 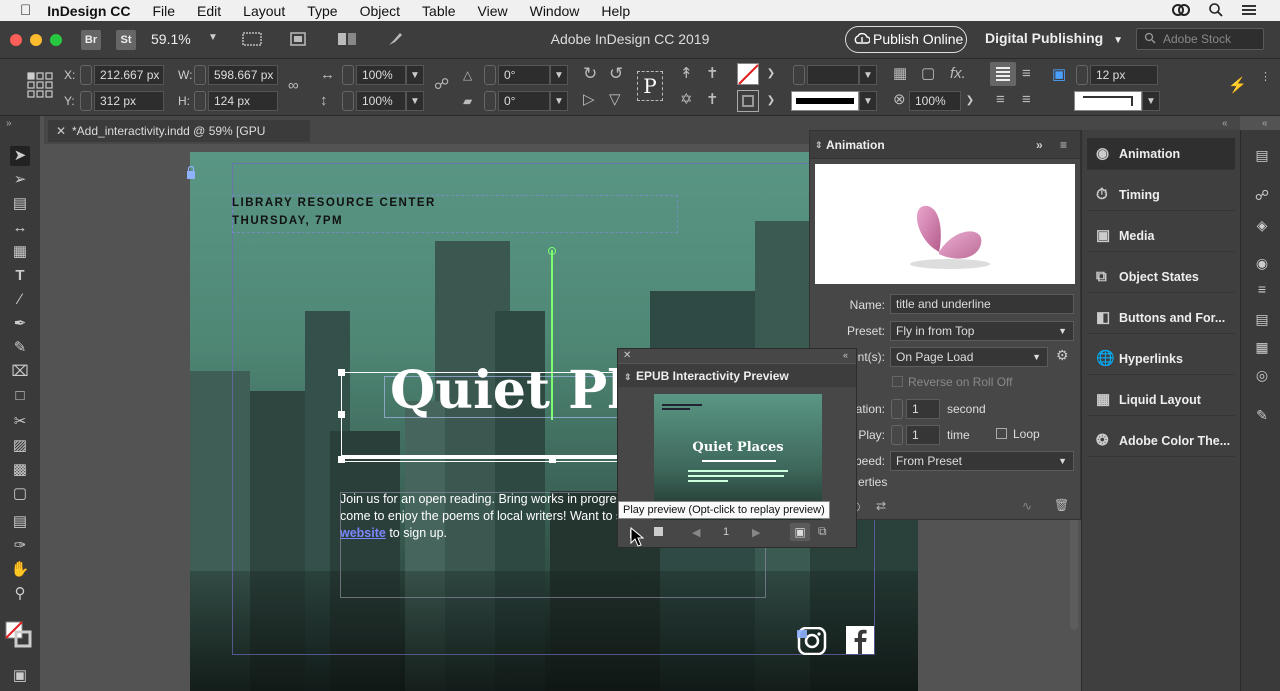 What do you see at coordinates (906, 39) in the screenshot?
I see `publish-online-button: Publish Online` at bounding box center [906, 39].